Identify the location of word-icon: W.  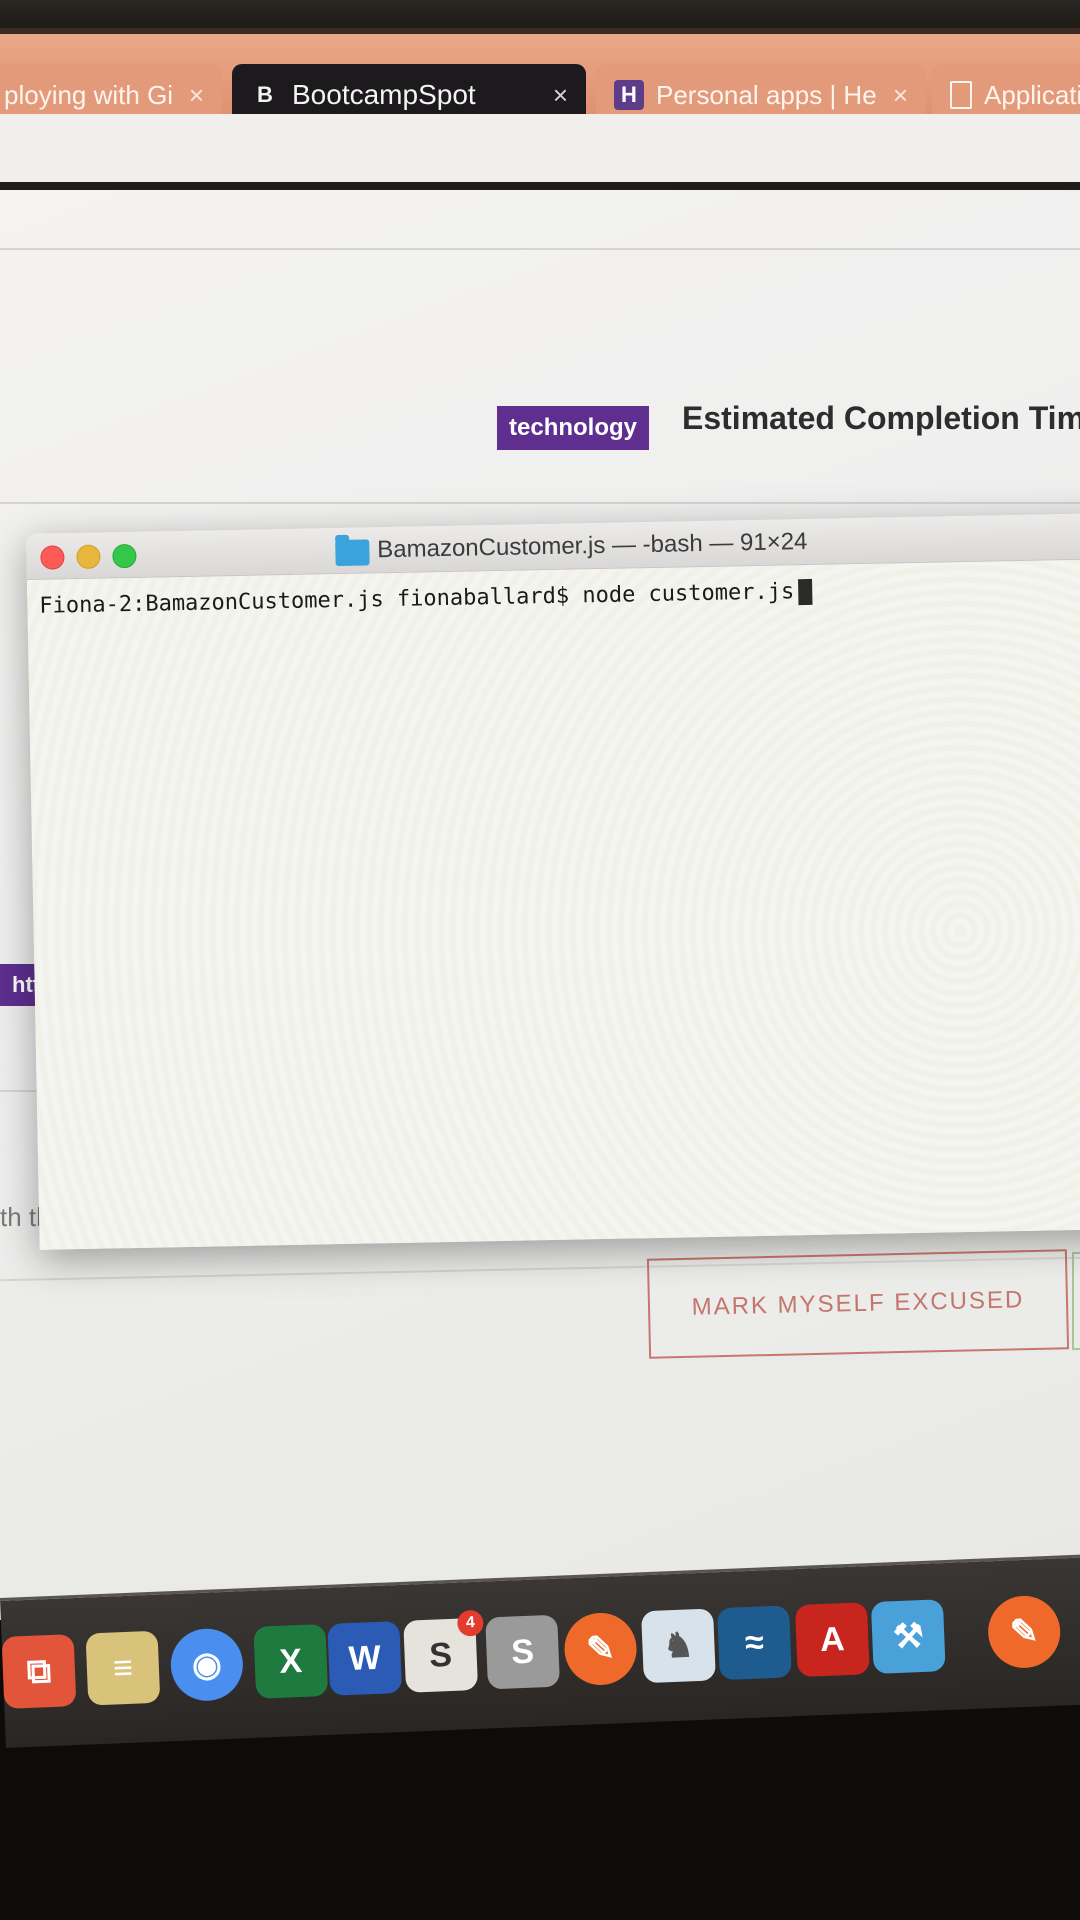
(365, 1658).